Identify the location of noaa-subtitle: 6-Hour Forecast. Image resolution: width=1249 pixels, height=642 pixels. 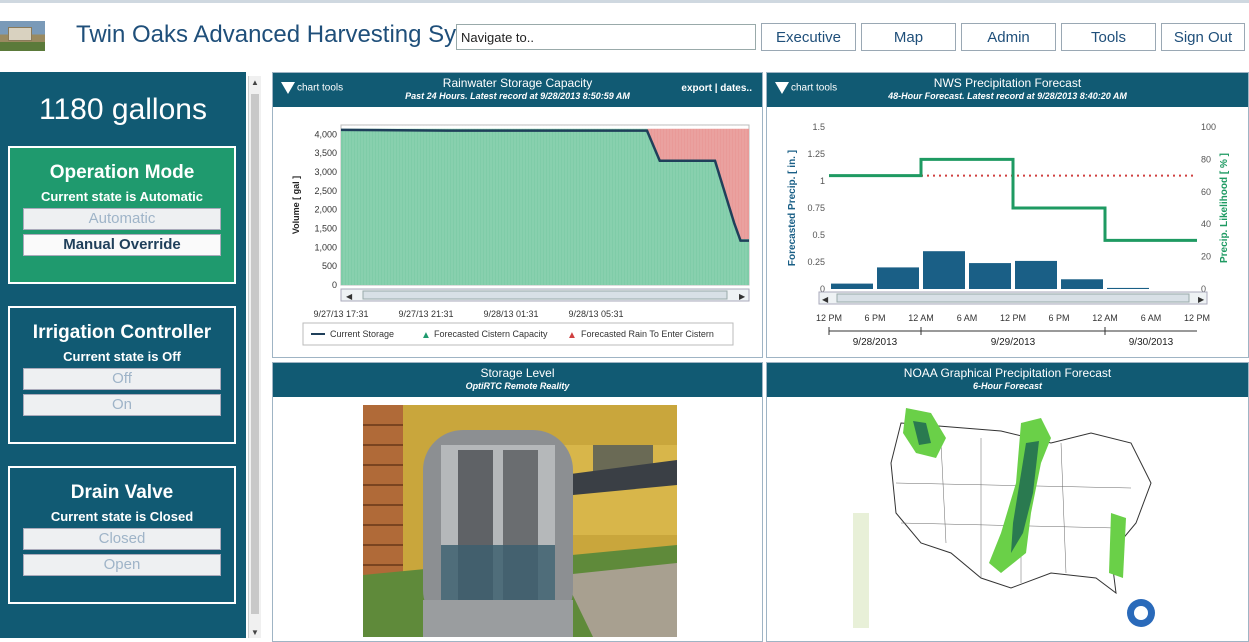
(1007, 386).